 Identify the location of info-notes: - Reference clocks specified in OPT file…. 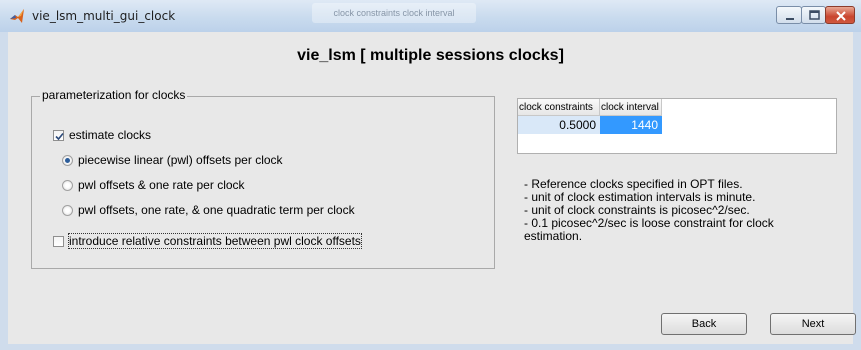
(679, 210).